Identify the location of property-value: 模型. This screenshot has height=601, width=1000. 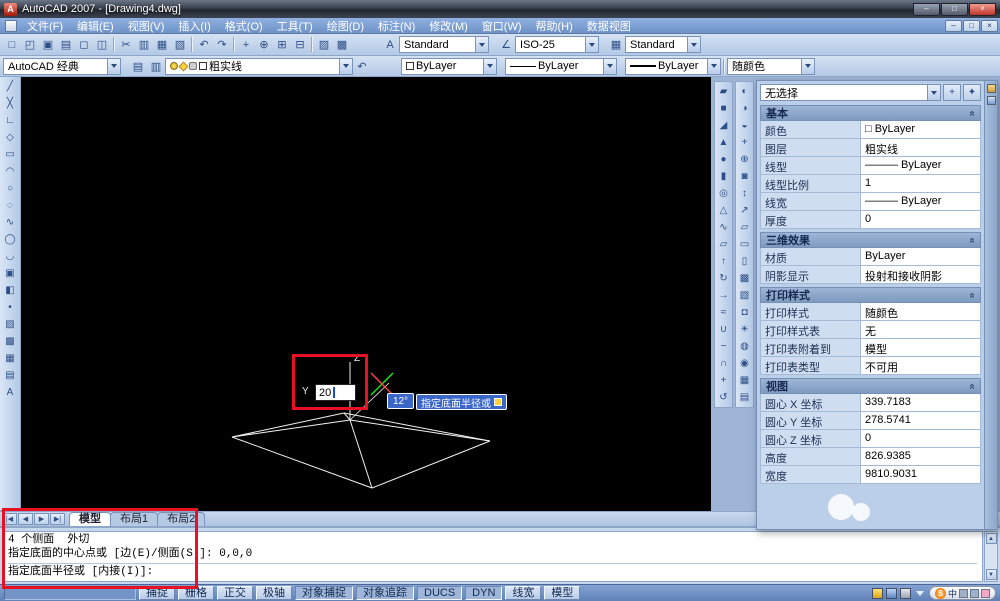
(920, 347).